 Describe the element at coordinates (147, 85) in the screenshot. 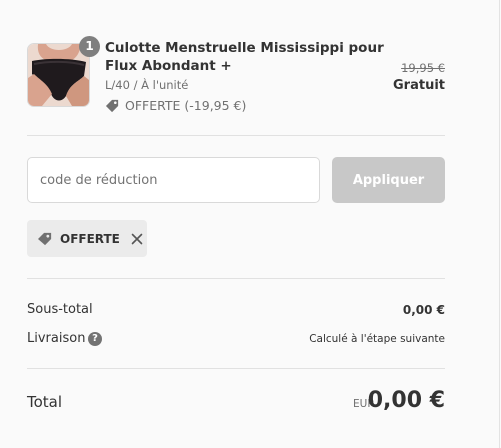

I see `product-variant: L/40 / À l'unité` at that location.